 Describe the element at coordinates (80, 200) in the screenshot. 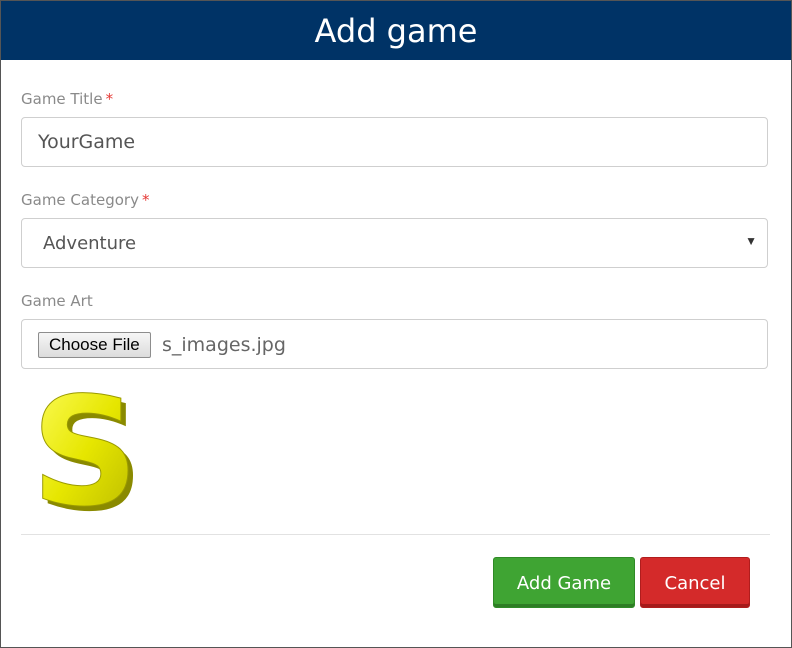

I see `game-category-label-text: Game Category` at that location.